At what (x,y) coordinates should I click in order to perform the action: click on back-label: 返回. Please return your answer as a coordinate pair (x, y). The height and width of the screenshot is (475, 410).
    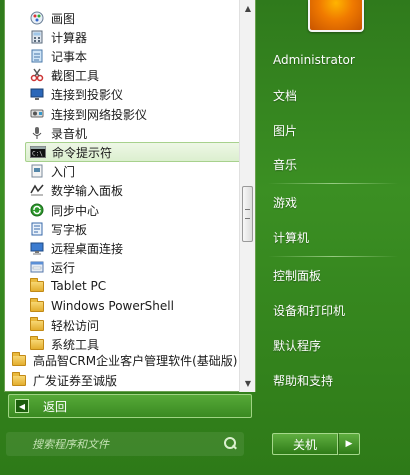
    Looking at the image, I should click on (55, 406).